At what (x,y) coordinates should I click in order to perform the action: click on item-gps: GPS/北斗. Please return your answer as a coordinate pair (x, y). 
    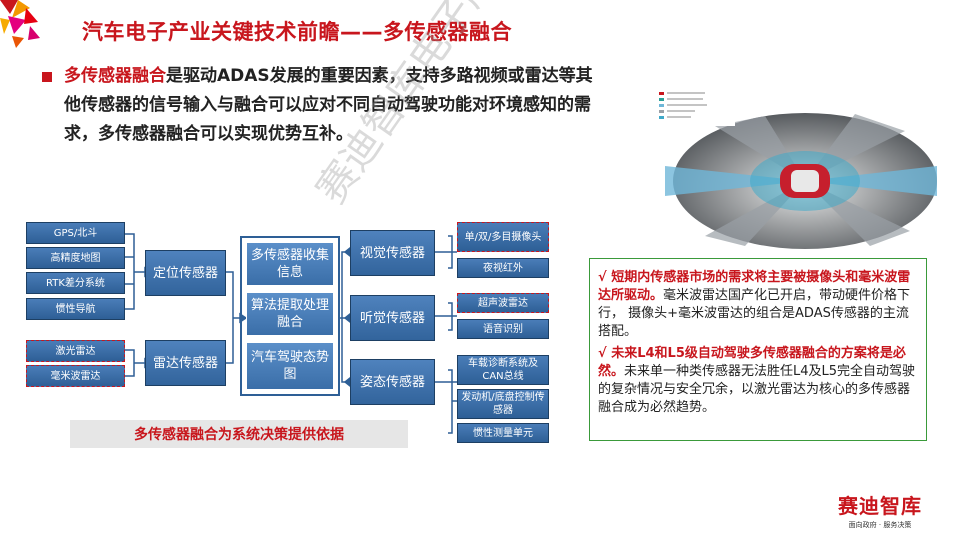
    Looking at the image, I should click on (75, 233).